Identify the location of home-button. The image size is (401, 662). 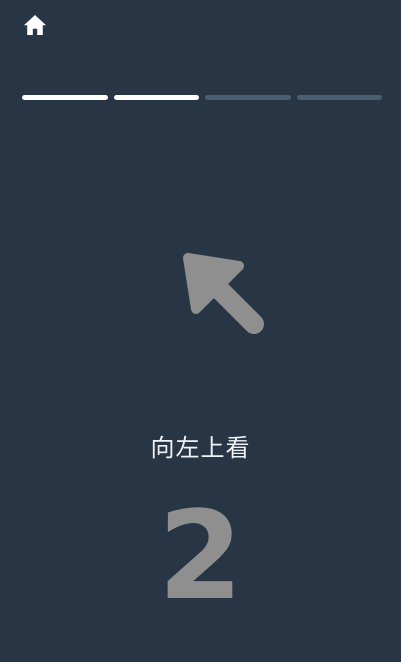
(35, 25).